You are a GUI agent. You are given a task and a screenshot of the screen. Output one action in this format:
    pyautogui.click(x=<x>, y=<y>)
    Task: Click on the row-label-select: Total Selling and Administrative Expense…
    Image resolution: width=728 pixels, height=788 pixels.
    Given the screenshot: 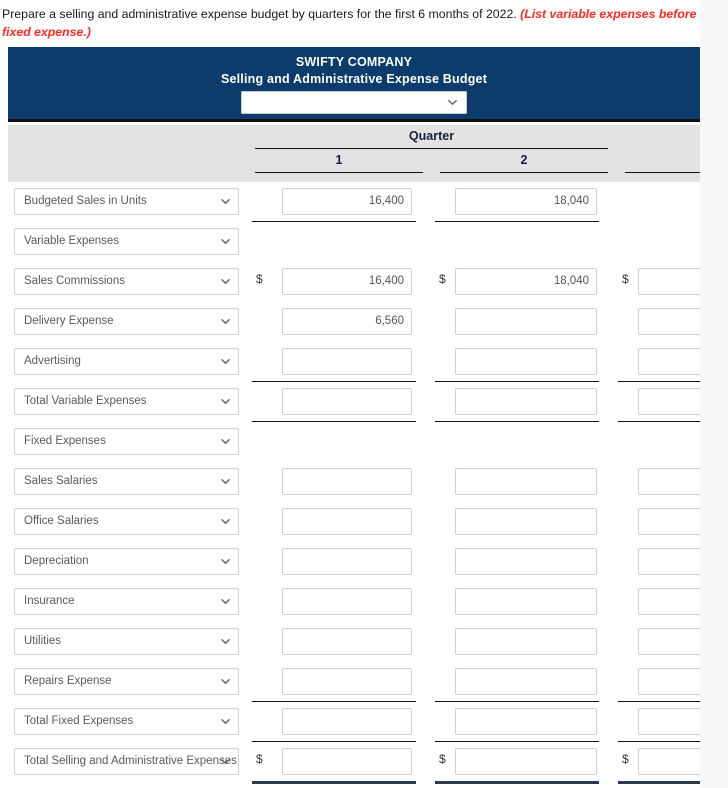 What is the action you would take?
    pyautogui.click(x=126, y=761)
    